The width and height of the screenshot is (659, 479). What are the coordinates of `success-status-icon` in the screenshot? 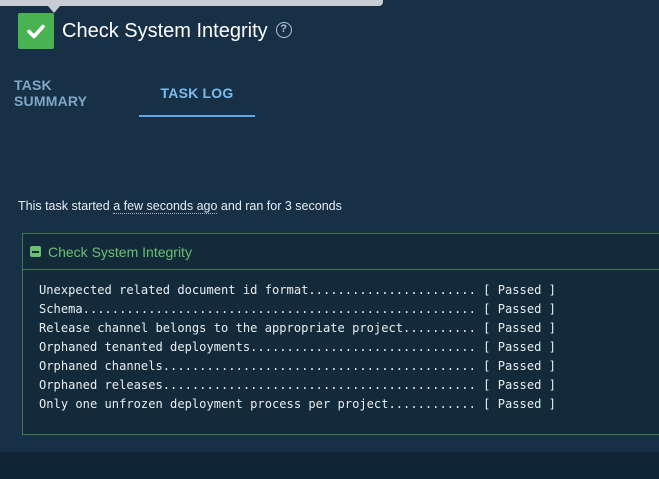 It's located at (36, 31).